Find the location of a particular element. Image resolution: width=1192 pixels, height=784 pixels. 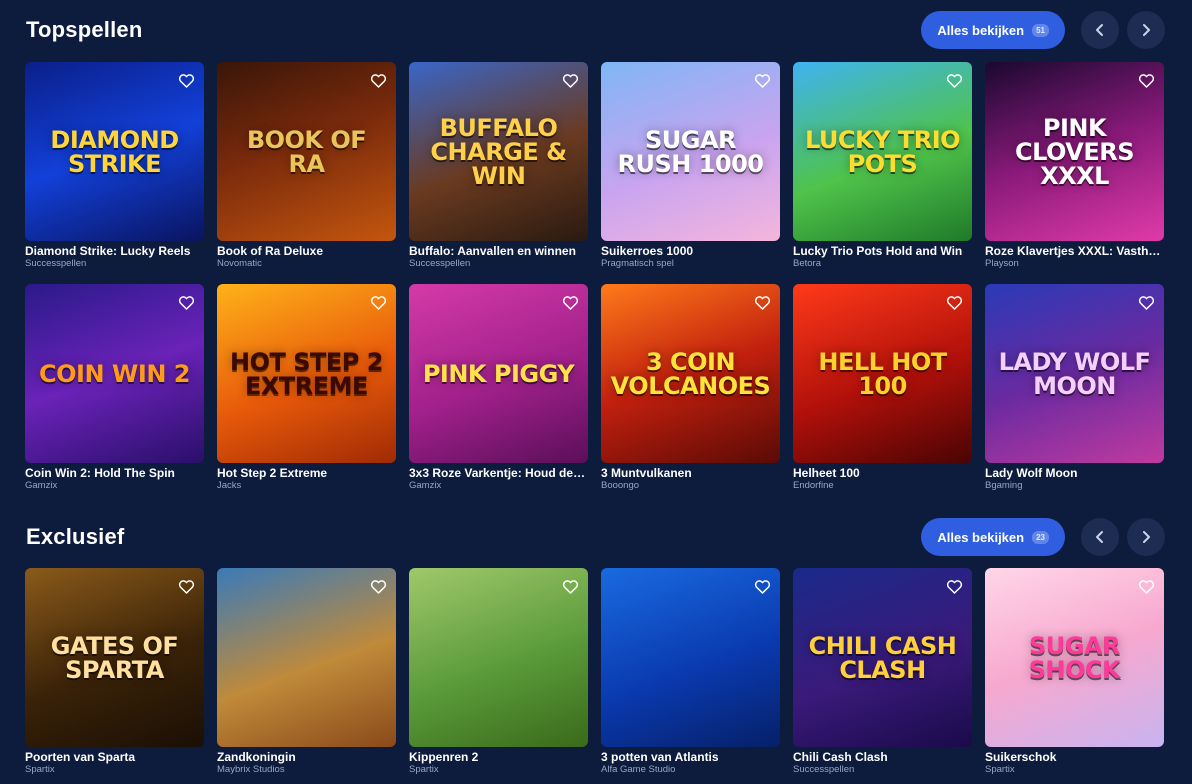

game-thumbnail: Hell Hot 100 is located at coordinates (882, 373).